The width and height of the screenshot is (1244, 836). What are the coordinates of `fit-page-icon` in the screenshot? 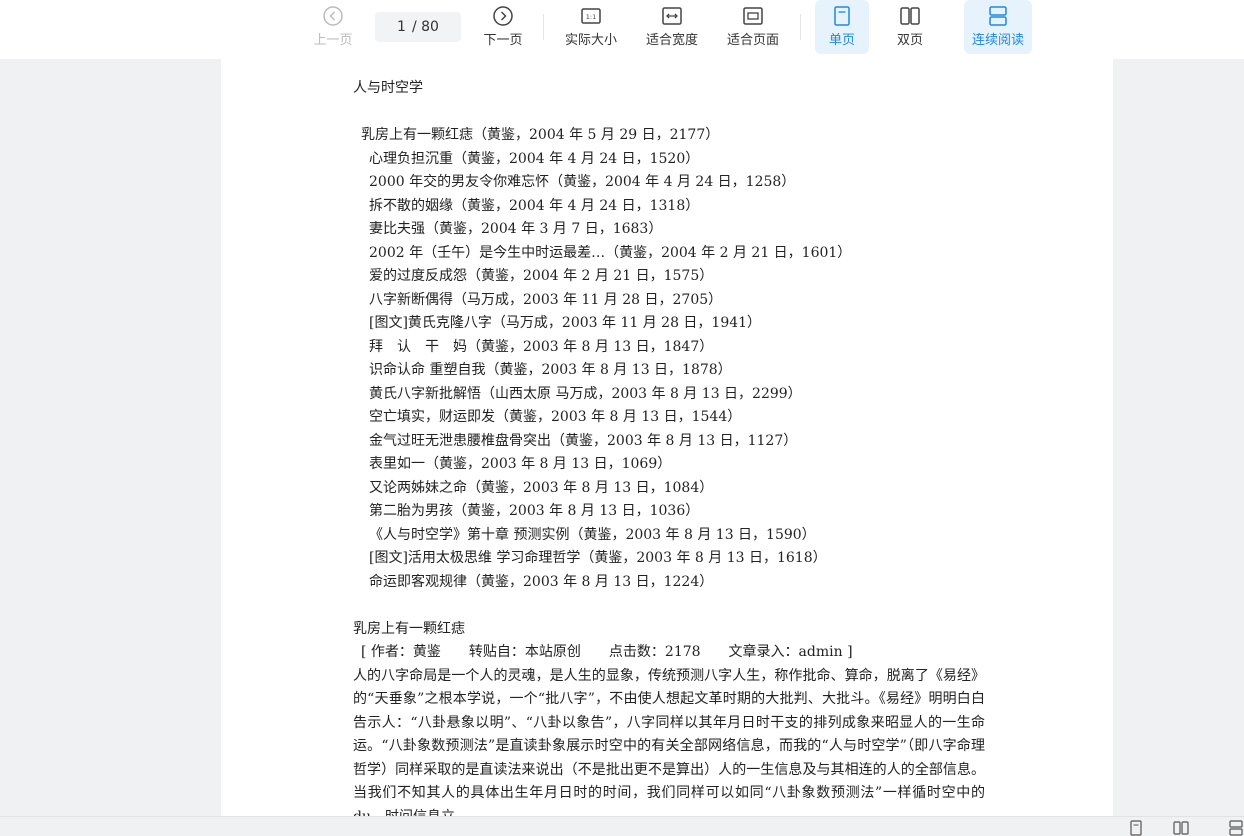 It's located at (753, 16).